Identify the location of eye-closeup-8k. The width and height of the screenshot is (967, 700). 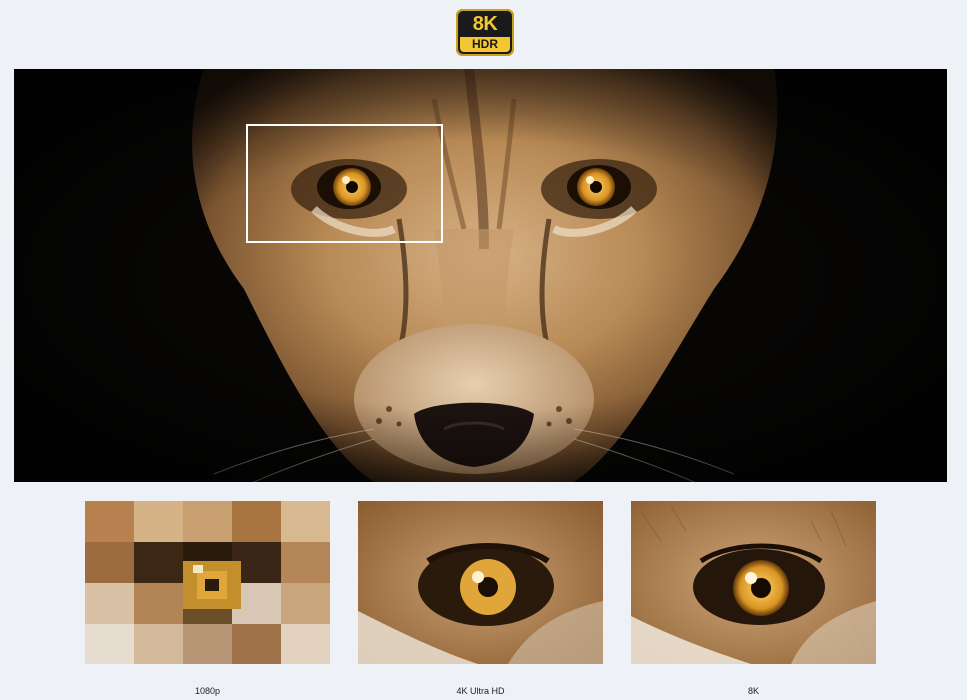
(753, 582).